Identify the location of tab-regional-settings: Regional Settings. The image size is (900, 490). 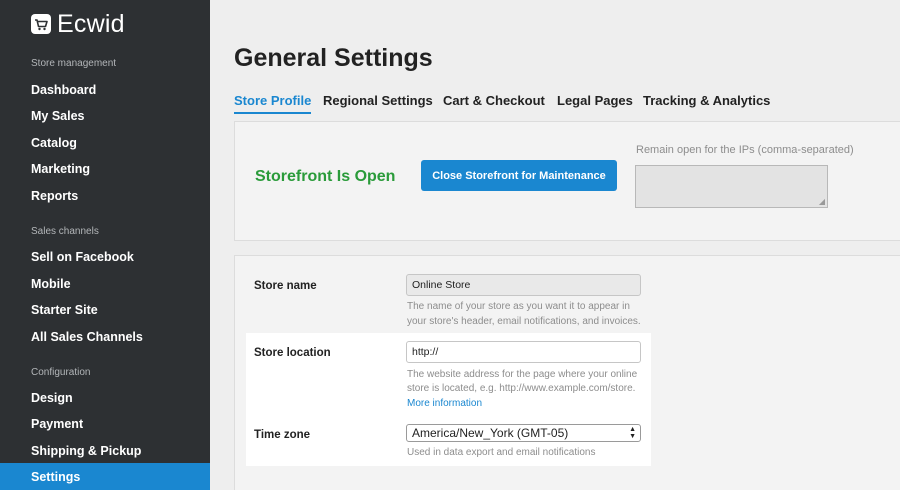
(378, 101).